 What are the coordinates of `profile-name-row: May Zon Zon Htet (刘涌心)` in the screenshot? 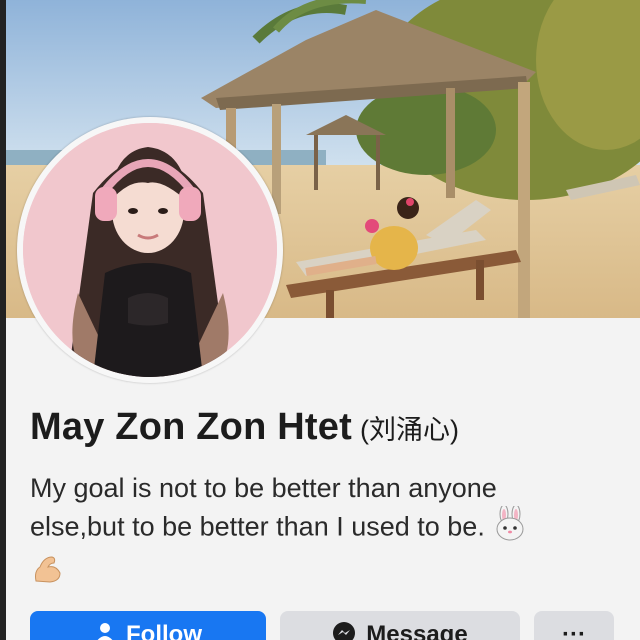 It's located at (244, 427).